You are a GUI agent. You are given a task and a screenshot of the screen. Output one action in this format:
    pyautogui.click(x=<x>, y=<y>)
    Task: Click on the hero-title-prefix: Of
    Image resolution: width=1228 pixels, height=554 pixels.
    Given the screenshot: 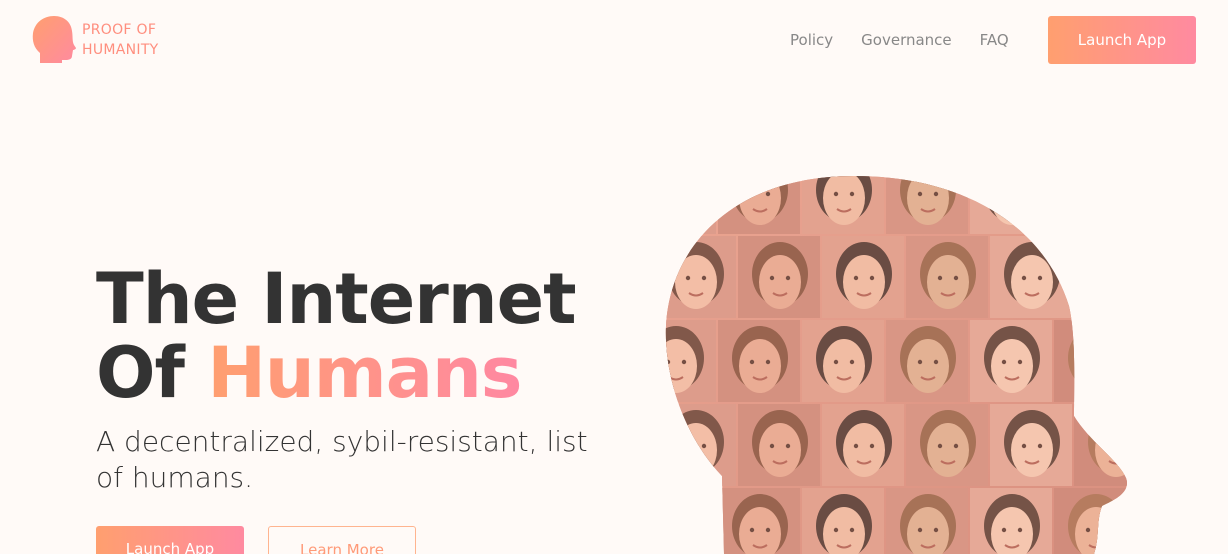 What is the action you would take?
    pyautogui.click(x=152, y=373)
    